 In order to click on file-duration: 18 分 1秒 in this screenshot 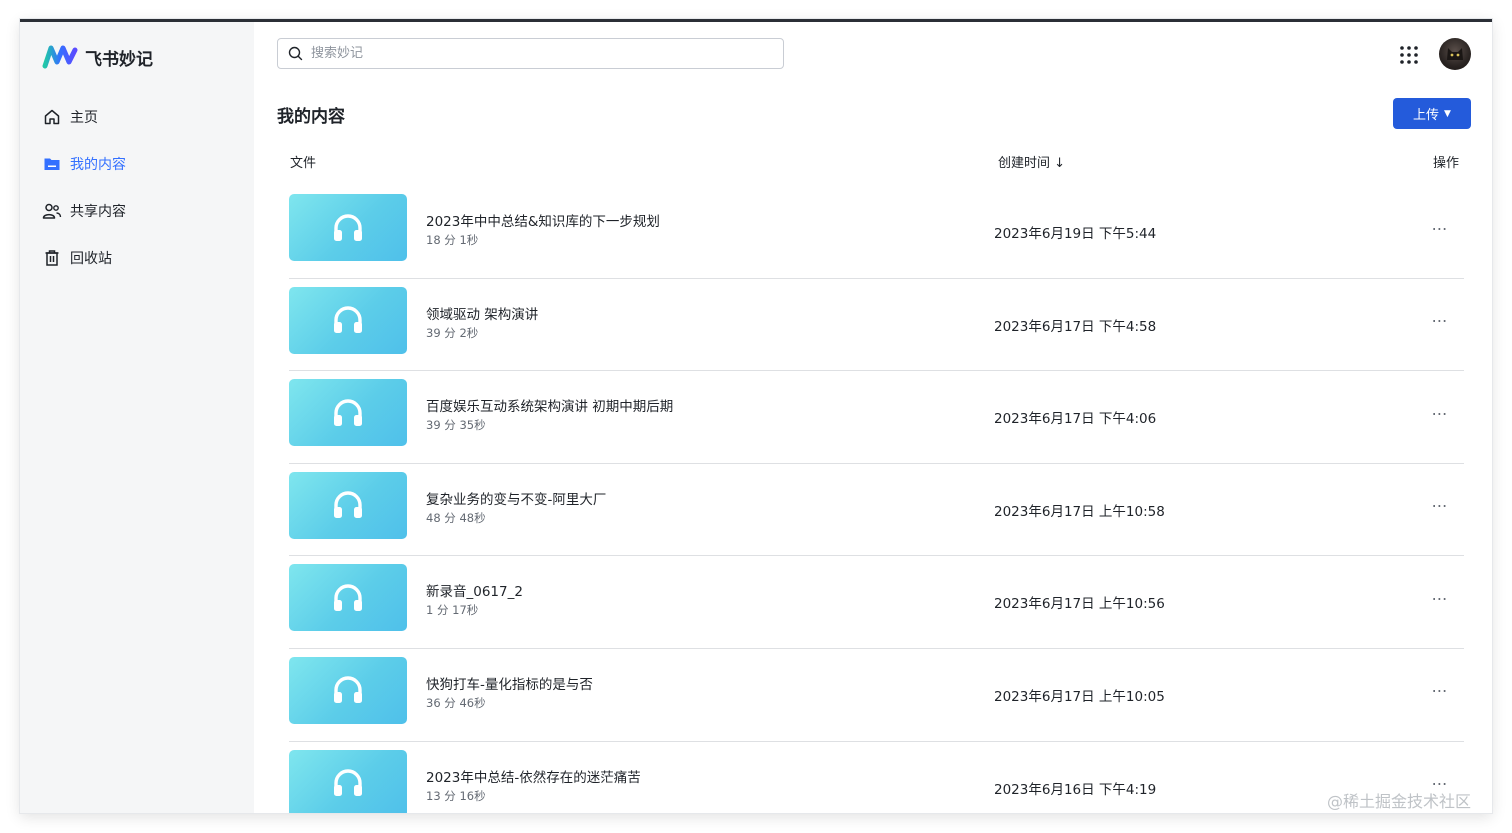, I will do `click(452, 240)`.